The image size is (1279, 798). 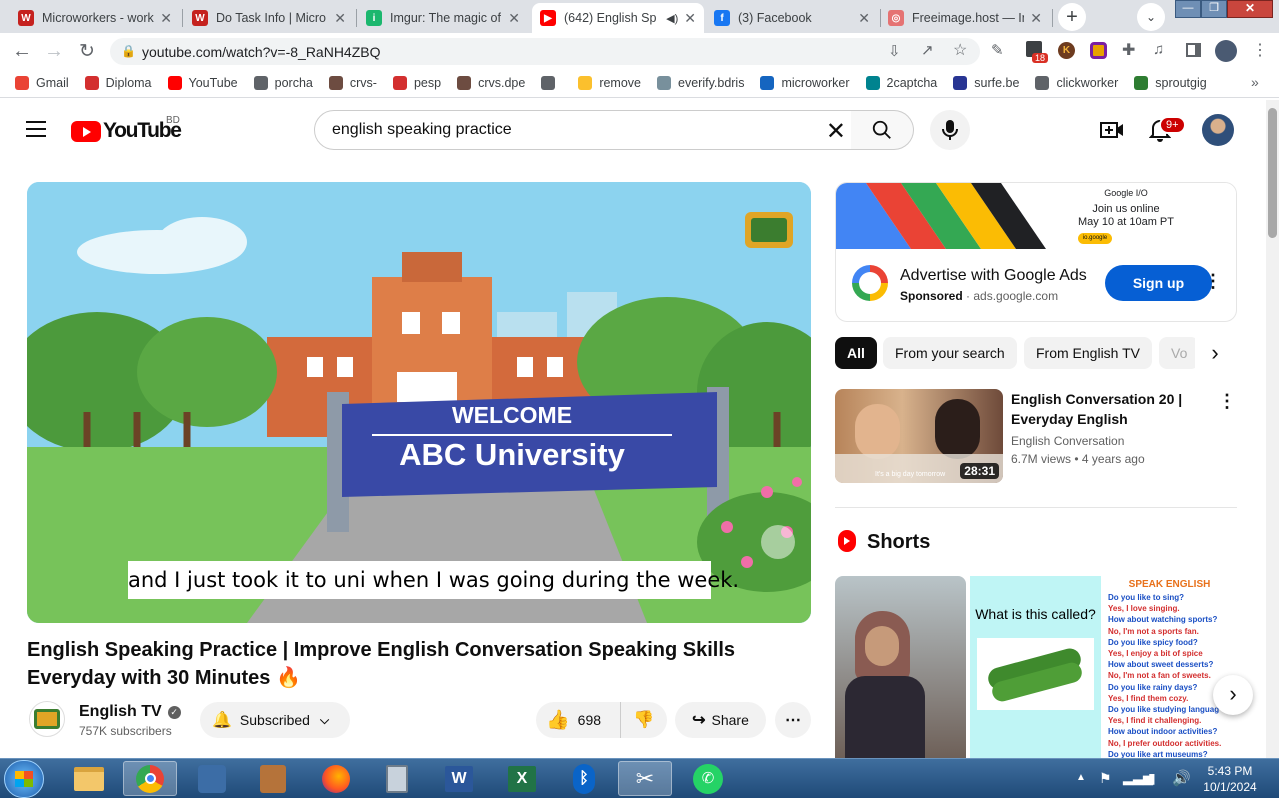 What do you see at coordinates (720, 720) in the screenshot?
I see `share-button: ↪ Share` at bounding box center [720, 720].